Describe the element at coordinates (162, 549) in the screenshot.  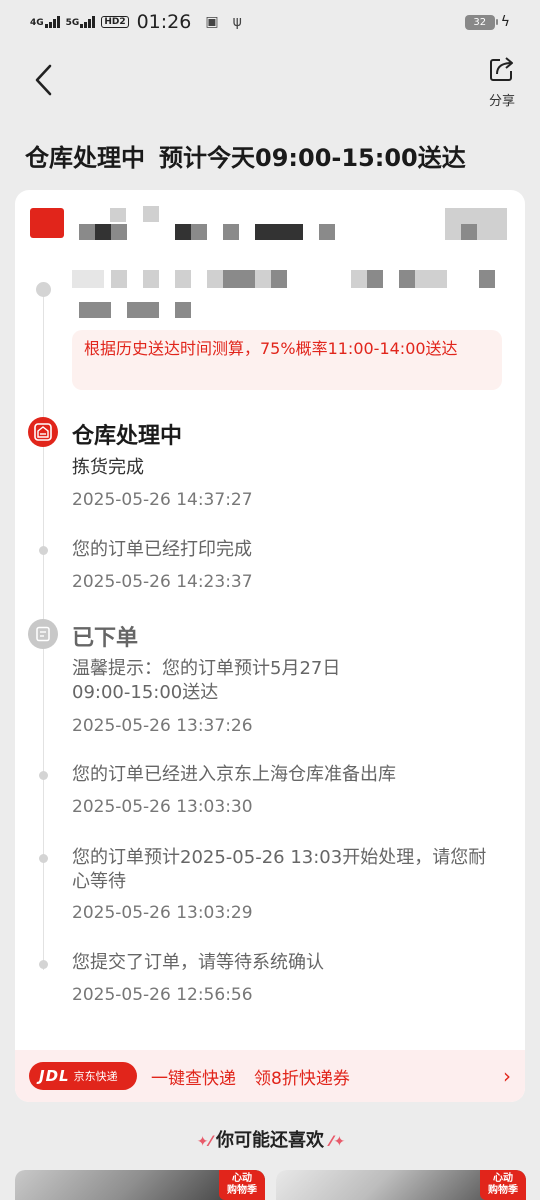
I see `event-text: 您的订单已经打印完成` at that location.